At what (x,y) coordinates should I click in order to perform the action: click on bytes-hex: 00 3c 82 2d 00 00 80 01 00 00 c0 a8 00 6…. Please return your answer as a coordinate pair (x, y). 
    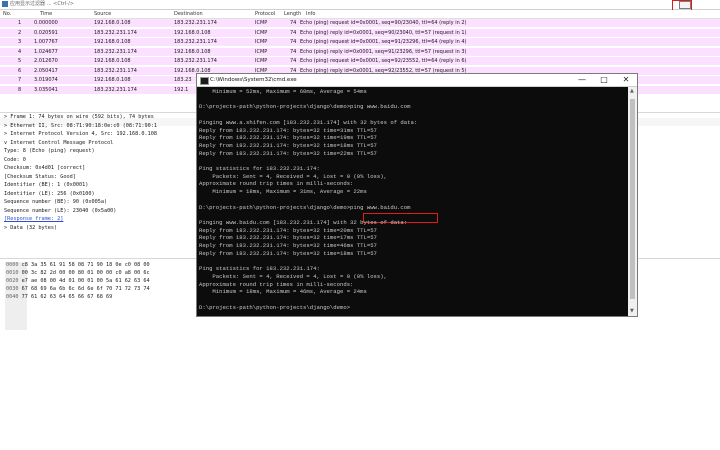
    Looking at the image, I should click on (86, 273).